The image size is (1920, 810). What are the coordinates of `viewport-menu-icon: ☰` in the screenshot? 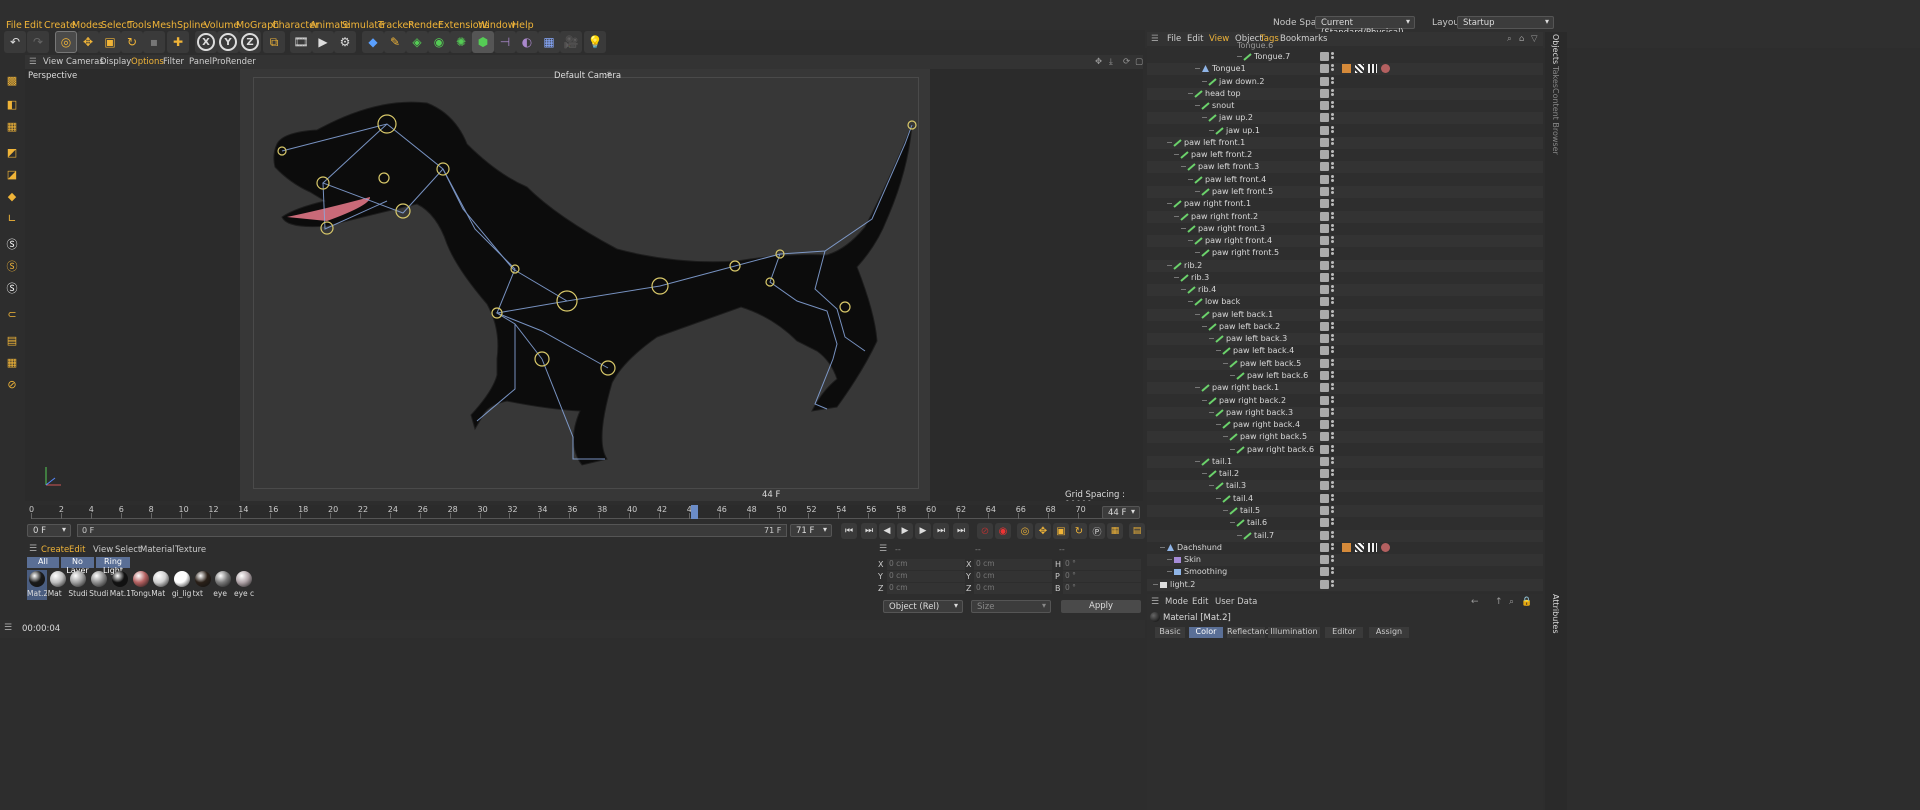 It's located at (33, 62).